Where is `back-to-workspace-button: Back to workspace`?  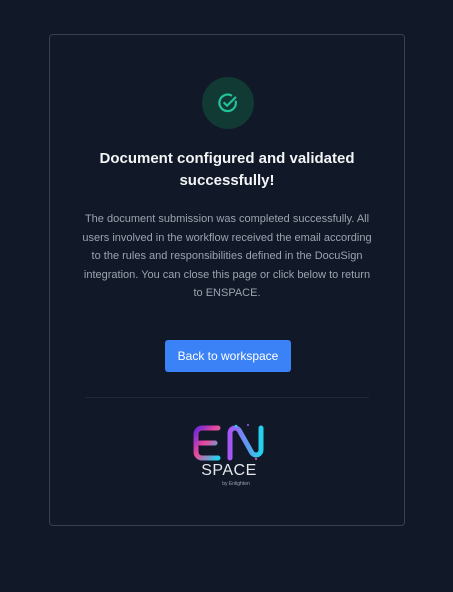
back-to-workspace-button: Back to workspace is located at coordinates (228, 356).